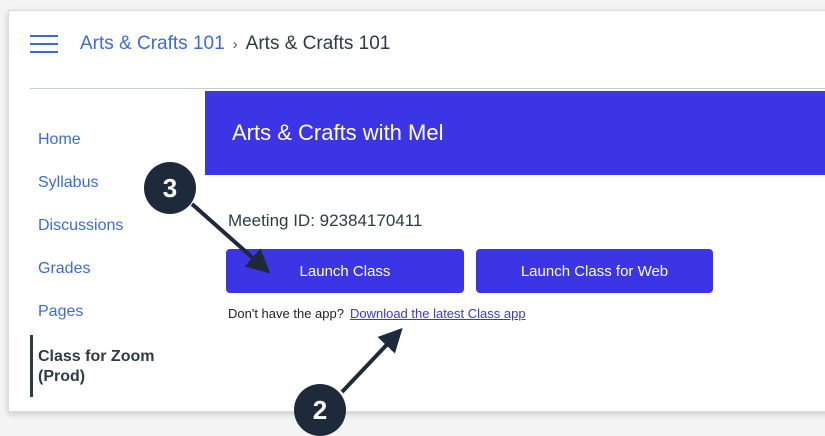 The image size is (825, 436). Describe the element at coordinates (318, 43) in the screenshot. I see `breadcrumb-current: Arts & Crafts 101` at that location.